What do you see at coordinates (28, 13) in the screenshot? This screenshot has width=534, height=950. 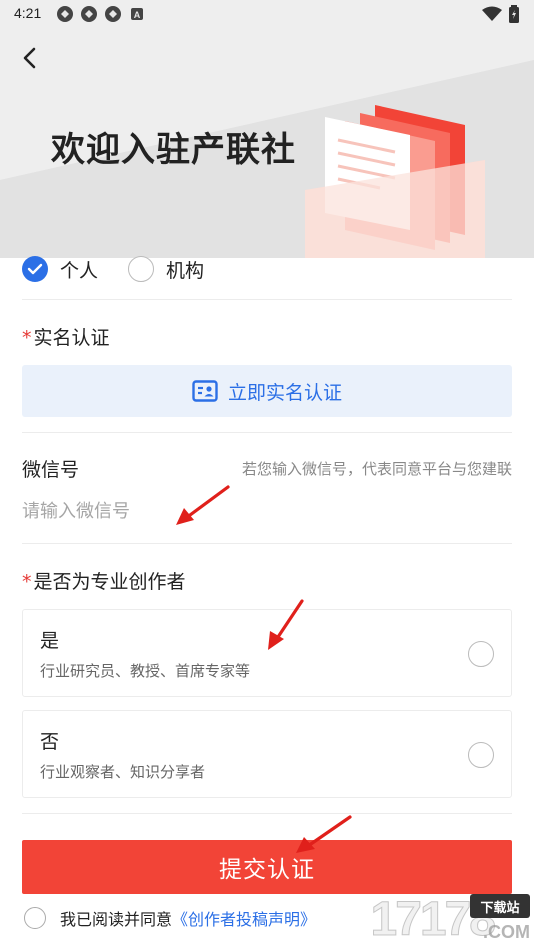 I see `status-time: 4:21` at bounding box center [28, 13].